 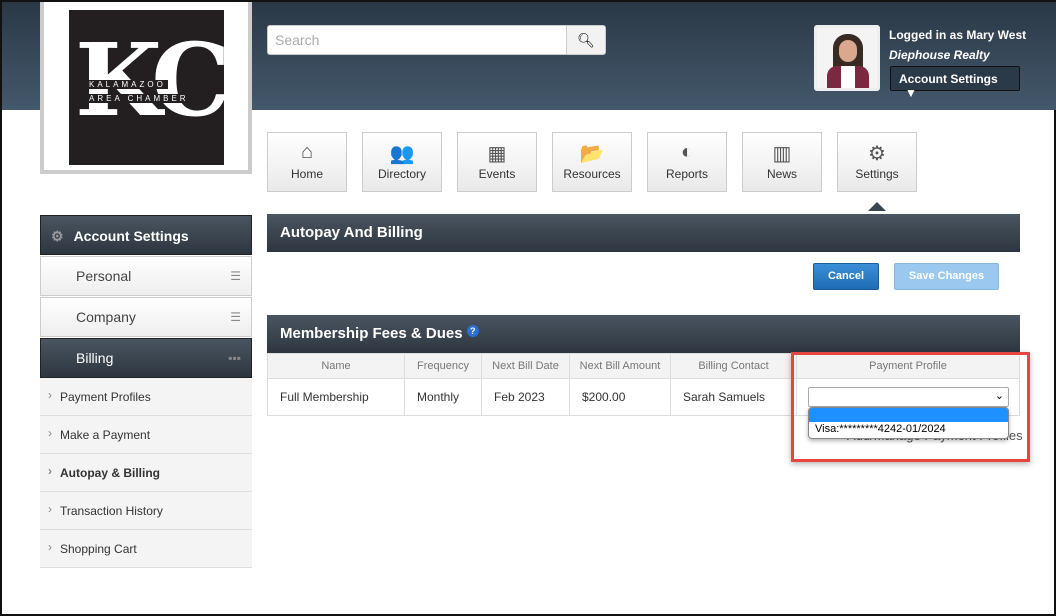 What do you see at coordinates (782, 154) in the screenshot?
I see `building-icon: ▥` at bounding box center [782, 154].